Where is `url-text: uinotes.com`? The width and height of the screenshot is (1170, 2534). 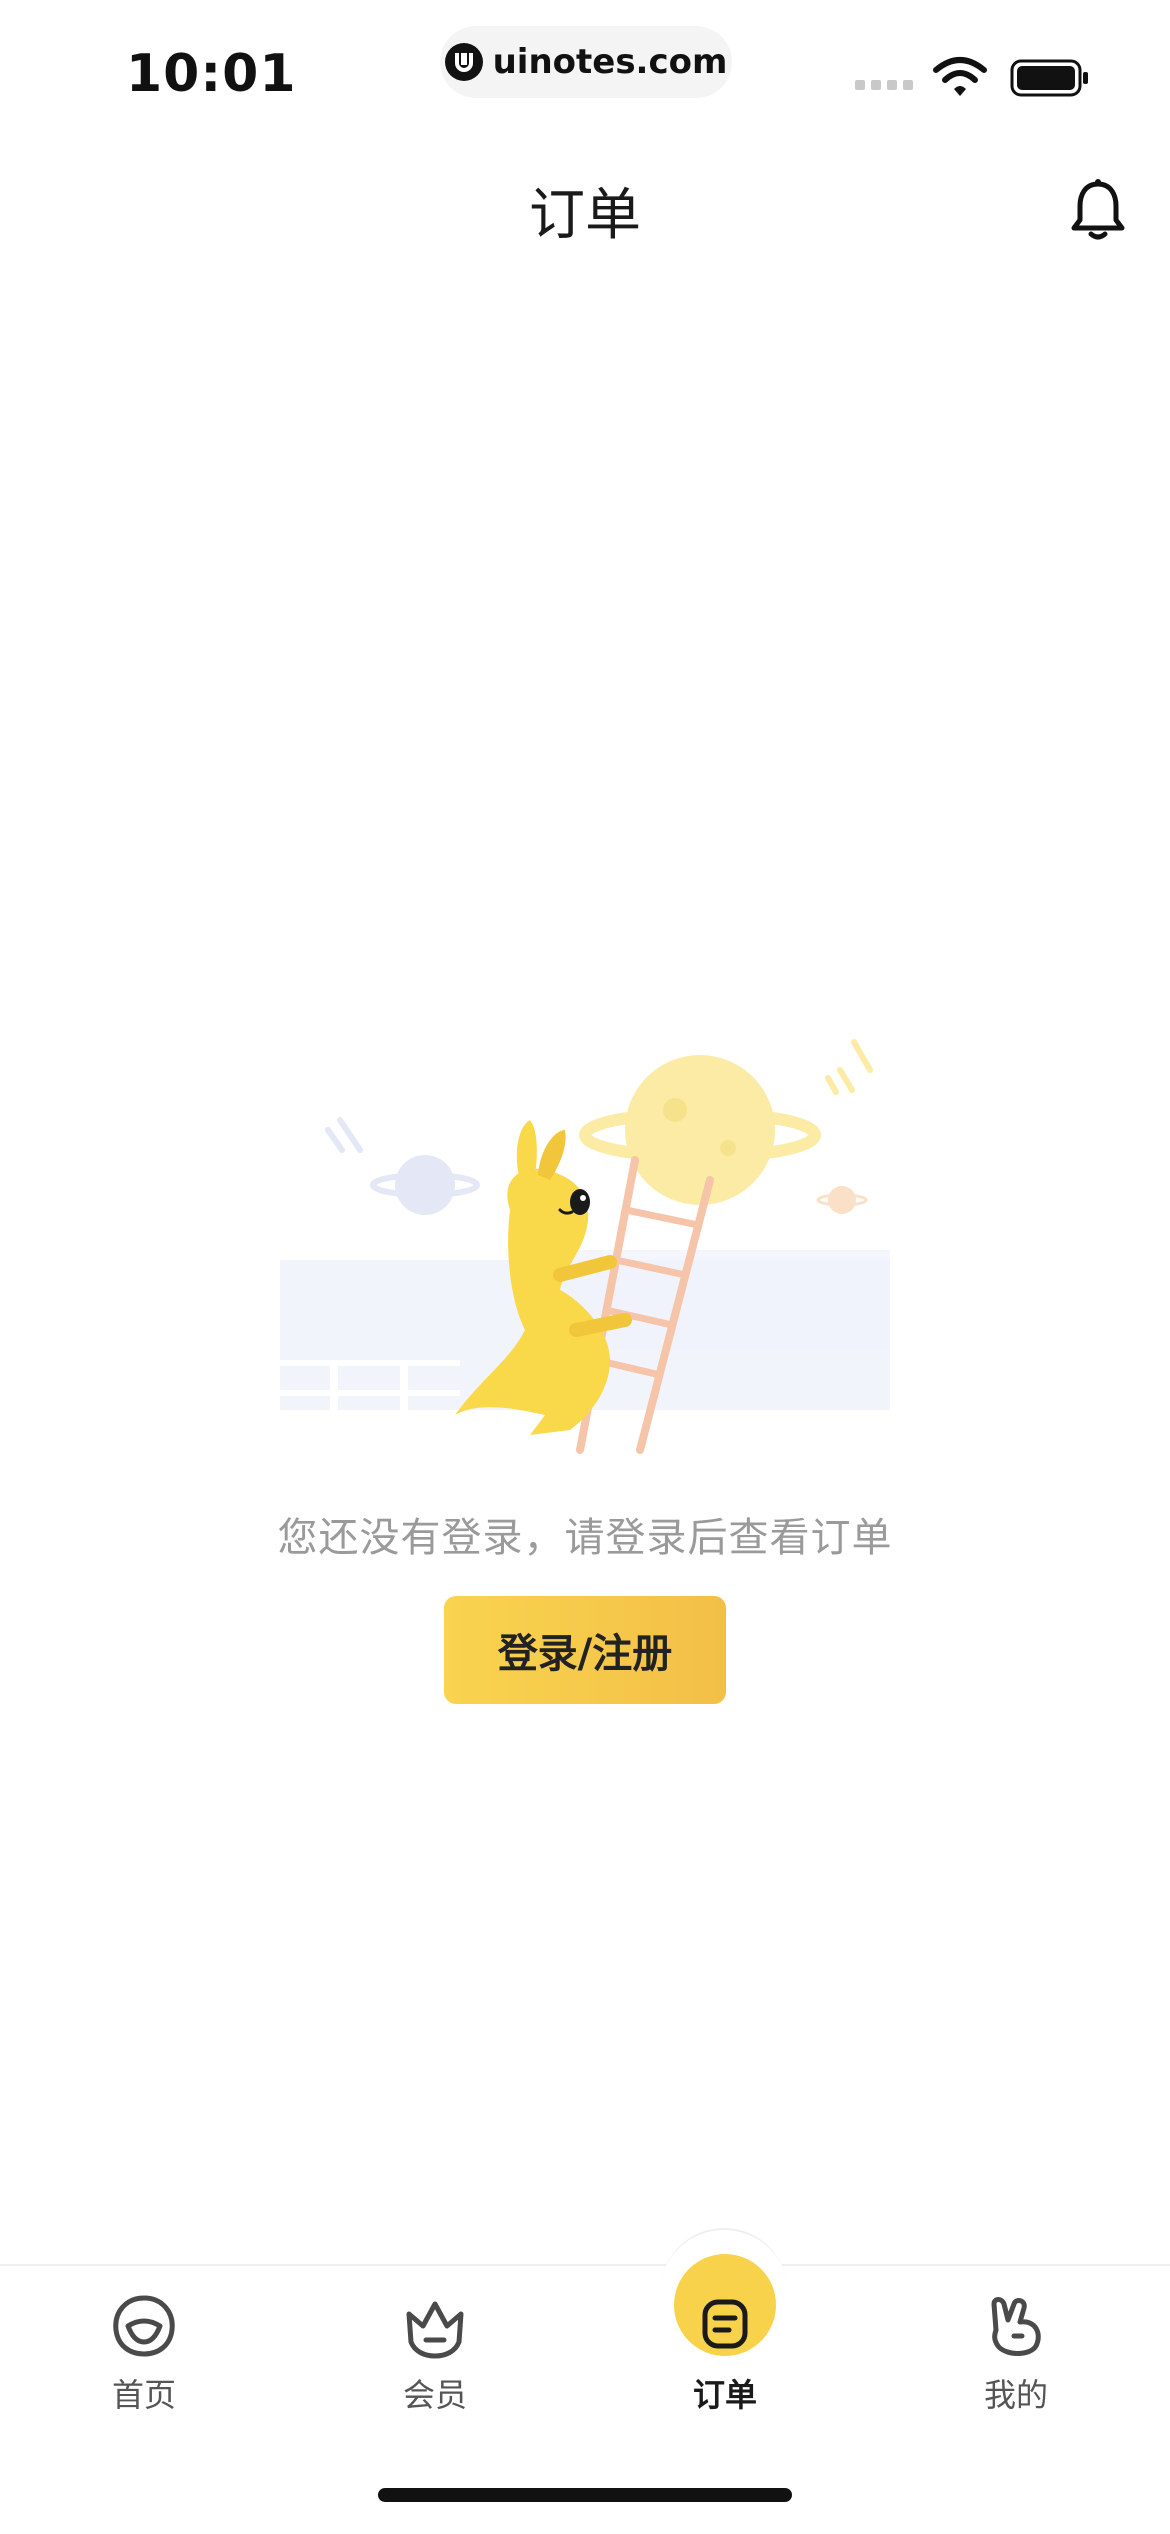 url-text: uinotes.com is located at coordinates (610, 62).